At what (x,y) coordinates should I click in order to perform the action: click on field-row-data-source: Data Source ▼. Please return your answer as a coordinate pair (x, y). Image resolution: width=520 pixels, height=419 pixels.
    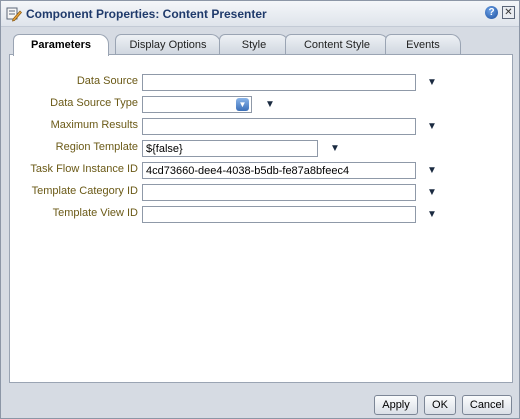
    Looking at the image, I should click on (262, 82).